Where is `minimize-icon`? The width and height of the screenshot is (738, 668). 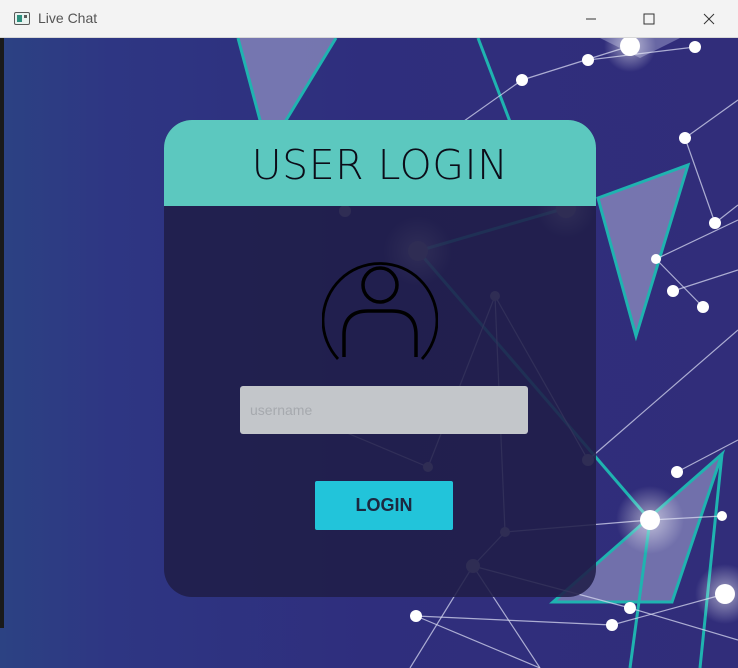
minimize-icon is located at coordinates (591, 18).